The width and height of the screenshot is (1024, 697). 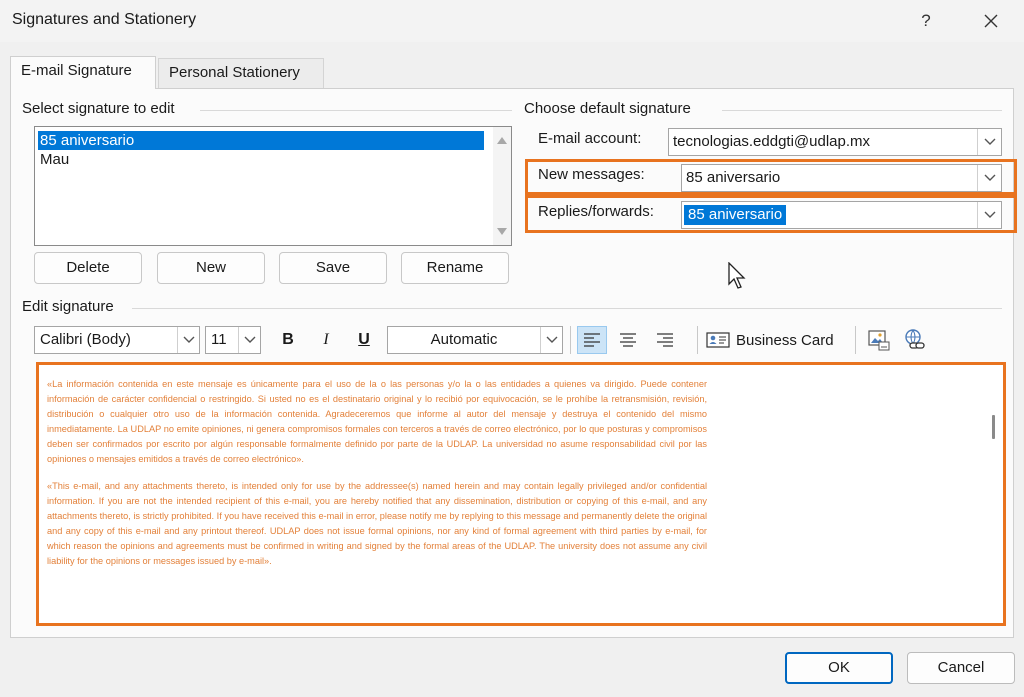 What do you see at coordinates (88, 268) in the screenshot?
I see `delete-button: Delete` at bounding box center [88, 268].